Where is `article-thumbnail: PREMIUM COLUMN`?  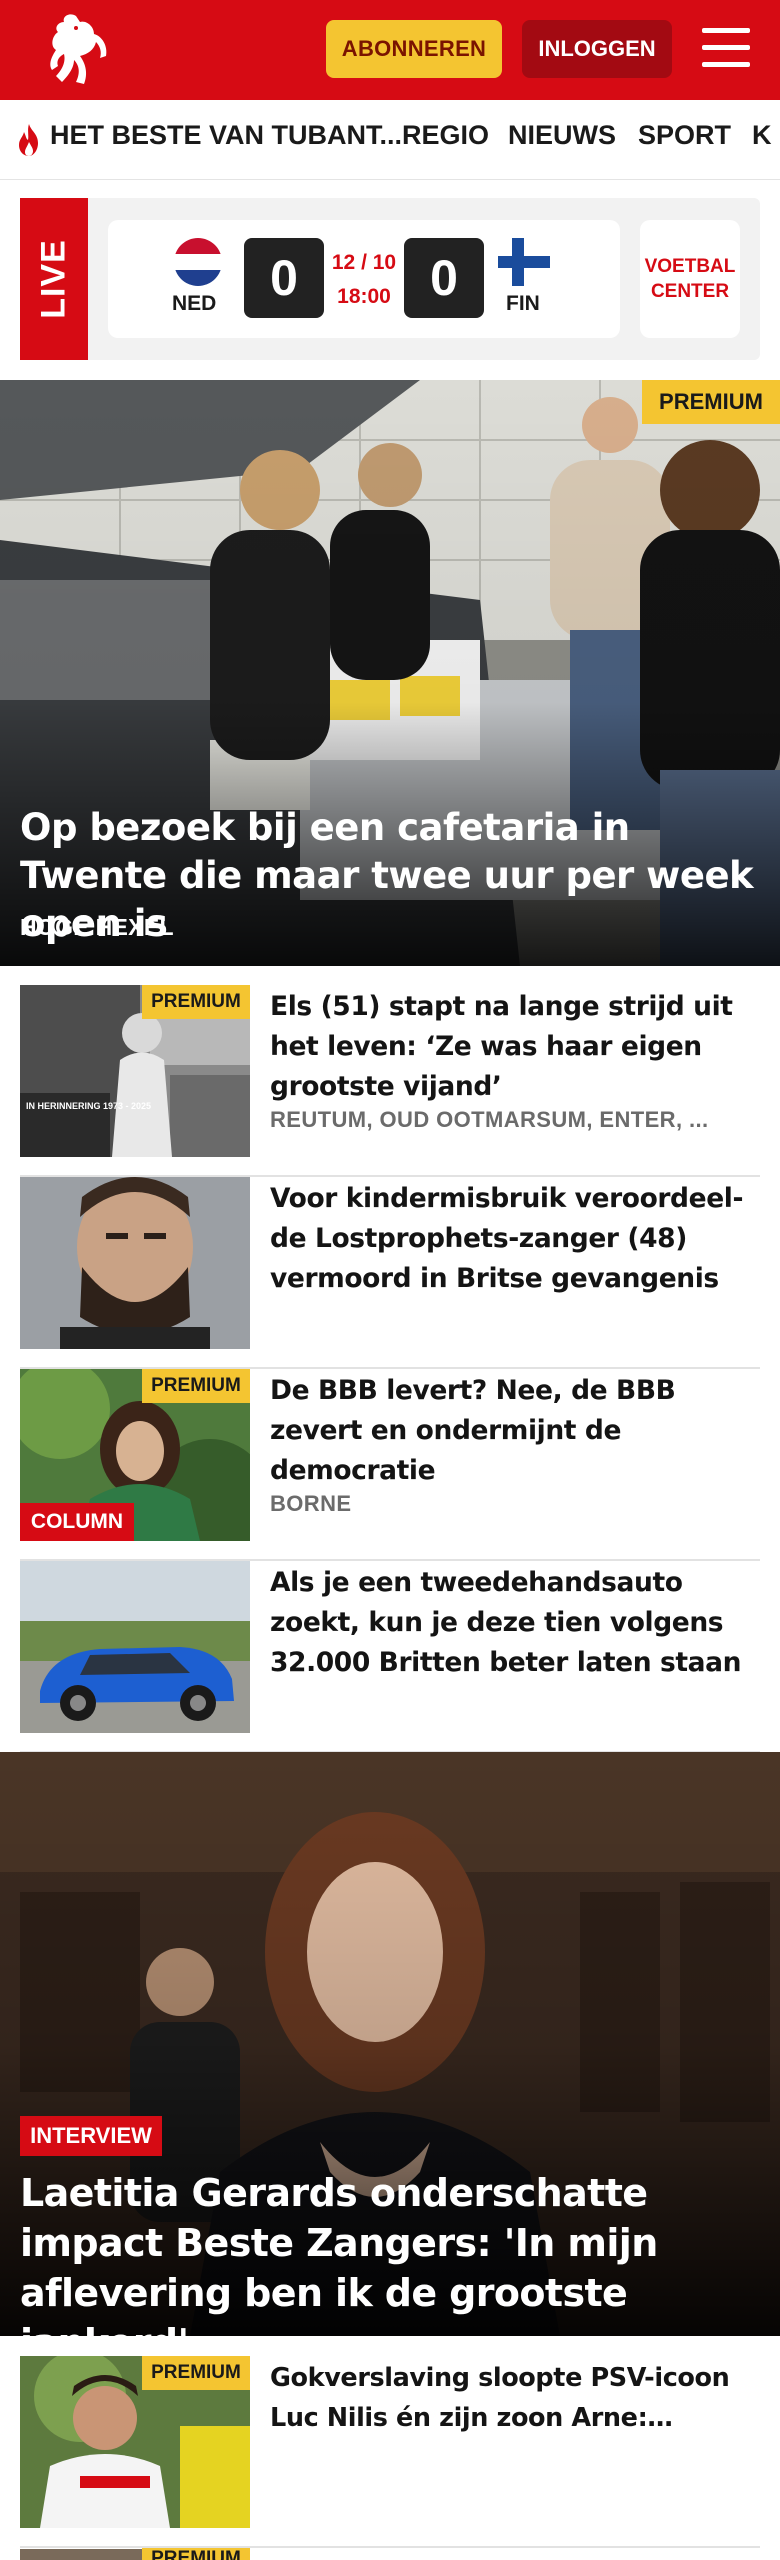 article-thumbnail: PREMIUM COLUMN is located at coordinates (135, 1455).